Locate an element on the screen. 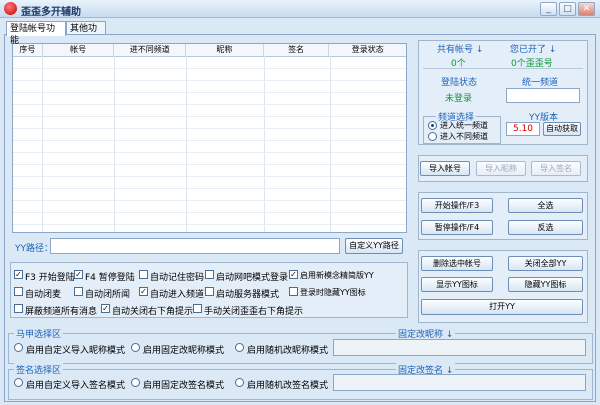 The image size is (600, 405). radio-fixed-nickname is located at coordinates (135, 347).